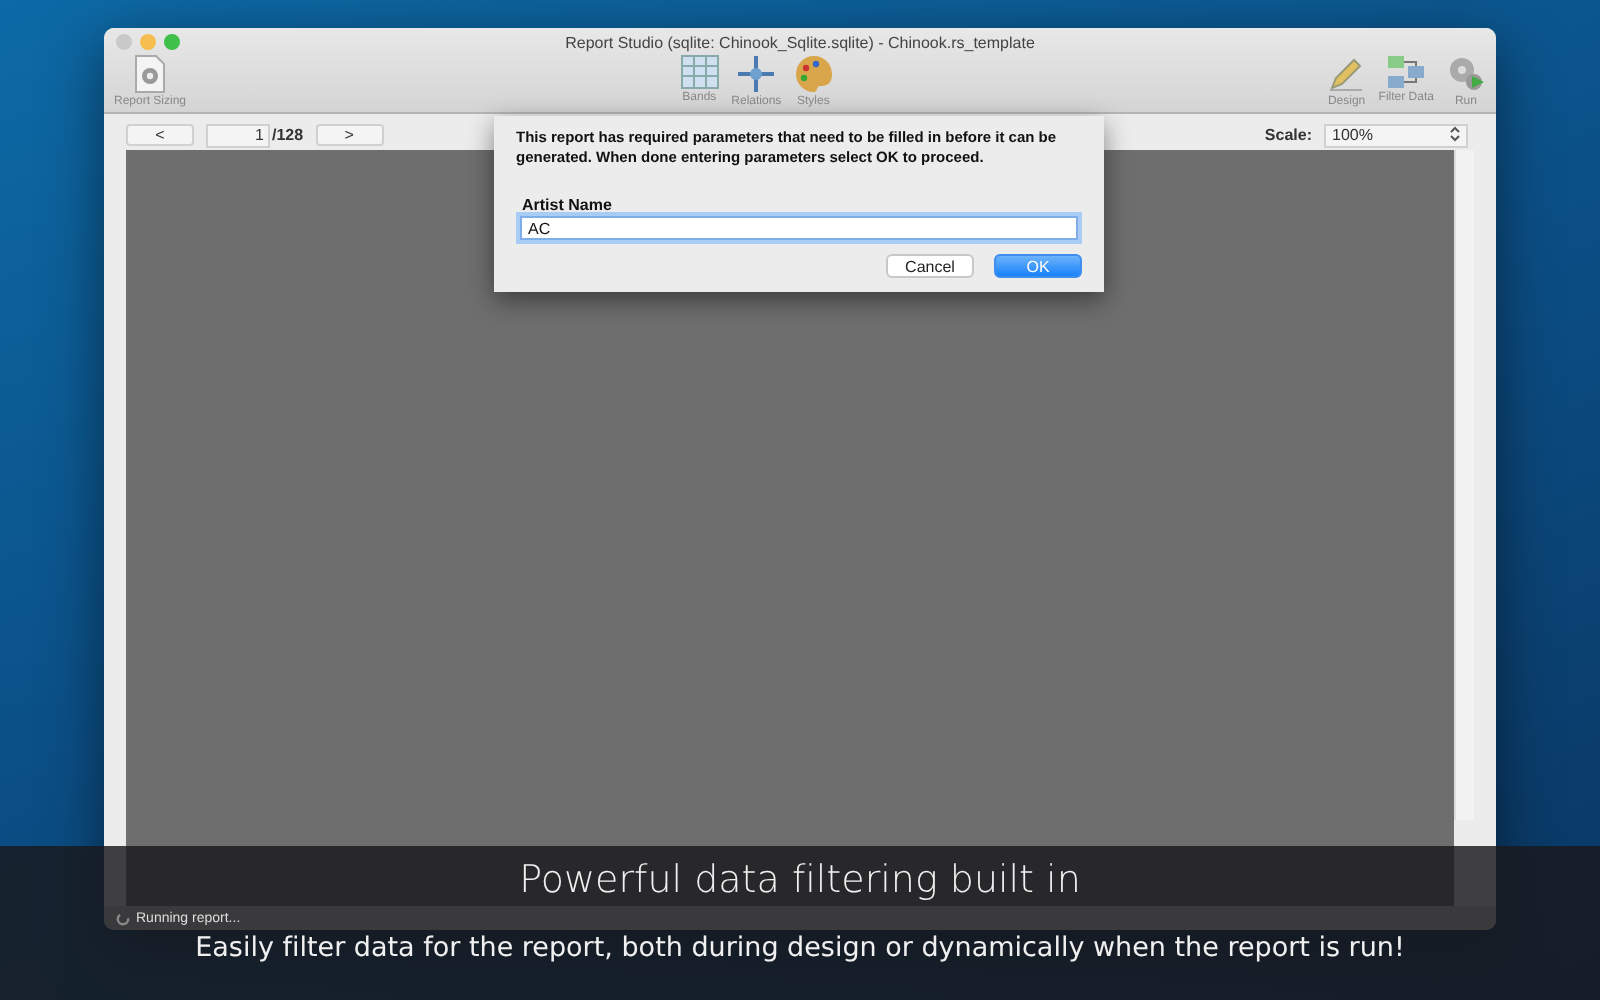 The image size is (1600, 1000). What do you see at coordinates (160, 135) in the screenshot?
I see `previous-page-button: <` at bounding box center [160, 135].